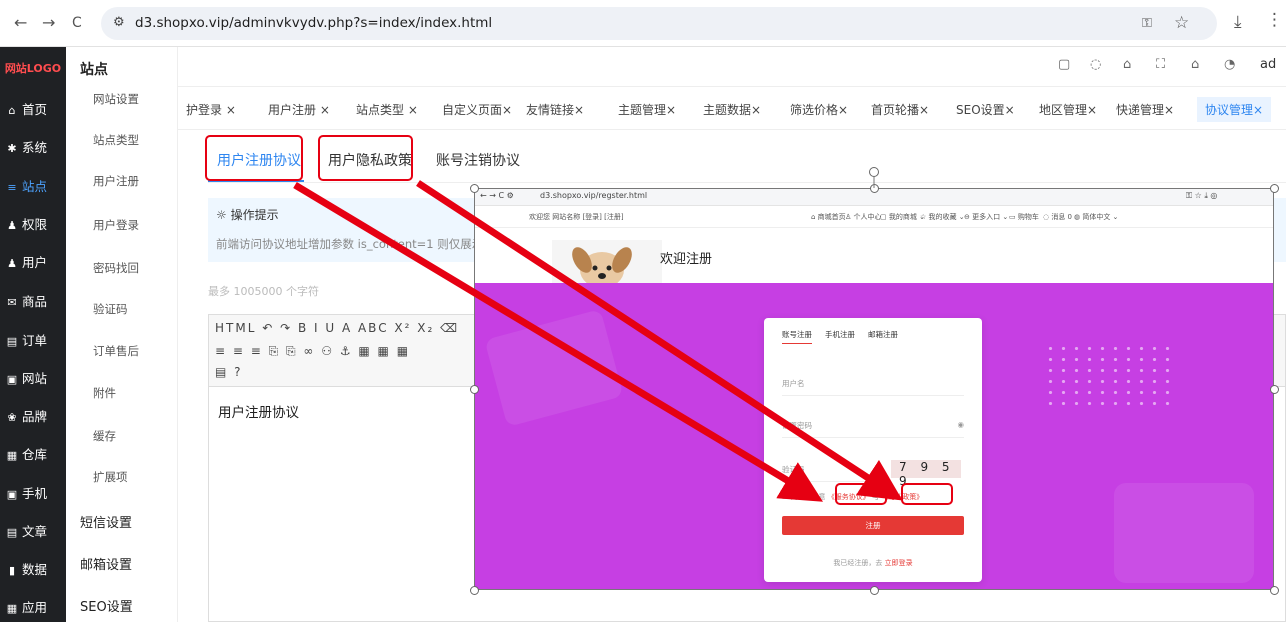  Describe the element at coordinates (12, 608) in the screenshot. I see `app-icon: ▦` at that location.